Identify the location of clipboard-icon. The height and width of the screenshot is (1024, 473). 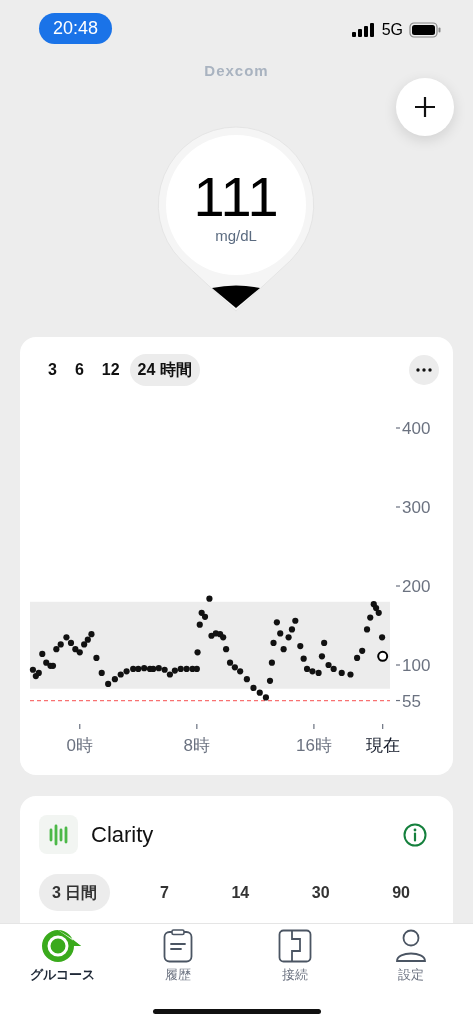
(178, 946).